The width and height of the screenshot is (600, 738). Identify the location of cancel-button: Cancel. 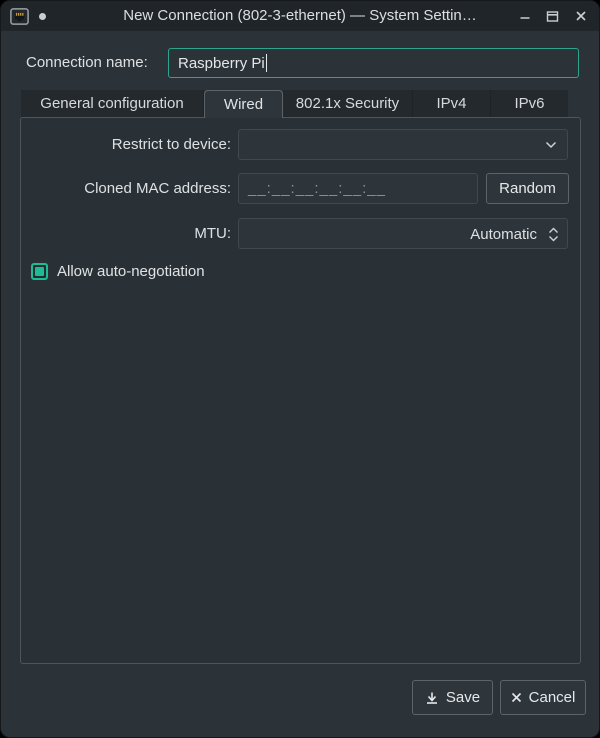
(543, 697).